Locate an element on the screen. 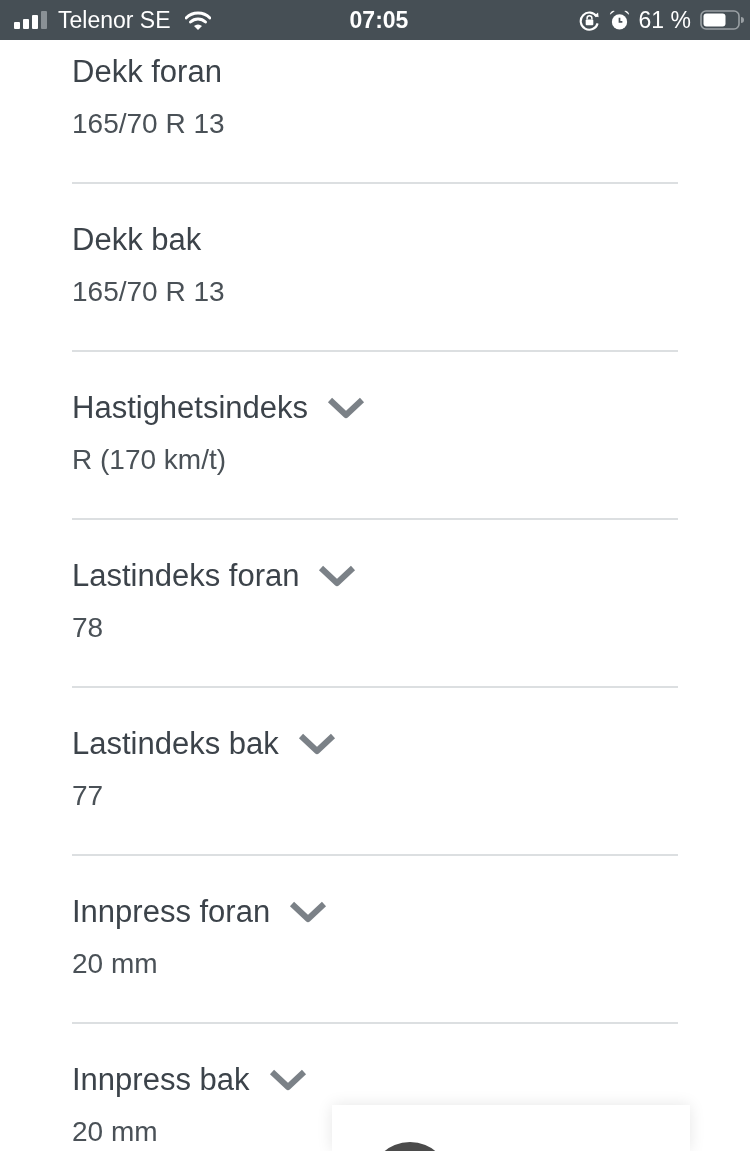 Image resolution: width=750 pixels, height=1151 pixels. rotation-lock-icon is located at coordinates (589, 20).